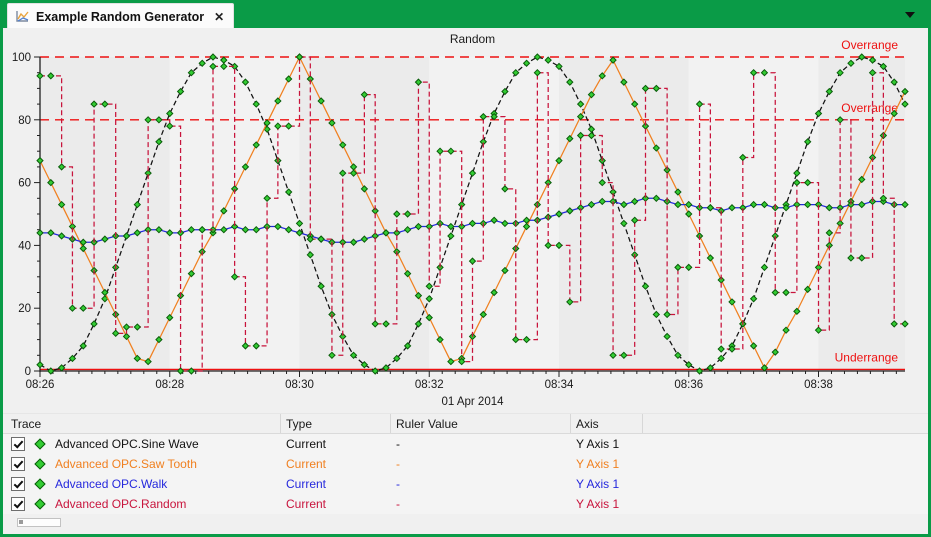 Image resolution: width=931 pixels, height=537 pixels. I want to click on x-tick-label: 08:36, so click(688, 385).